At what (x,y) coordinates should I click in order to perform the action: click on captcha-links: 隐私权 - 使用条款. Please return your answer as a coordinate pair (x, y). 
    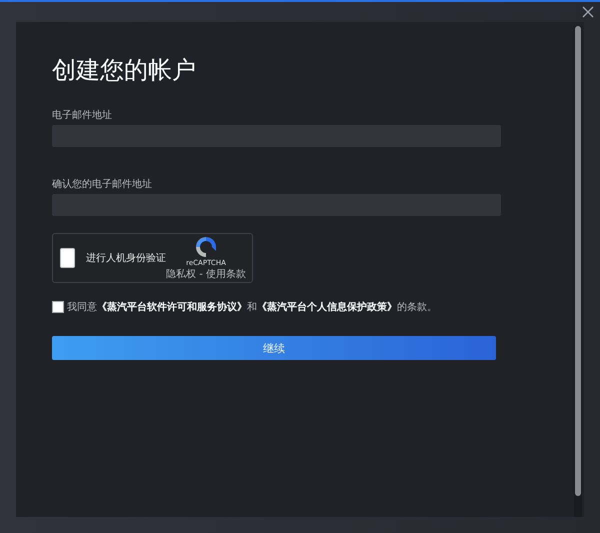
    Looking at the image, I should click on (206, 274).